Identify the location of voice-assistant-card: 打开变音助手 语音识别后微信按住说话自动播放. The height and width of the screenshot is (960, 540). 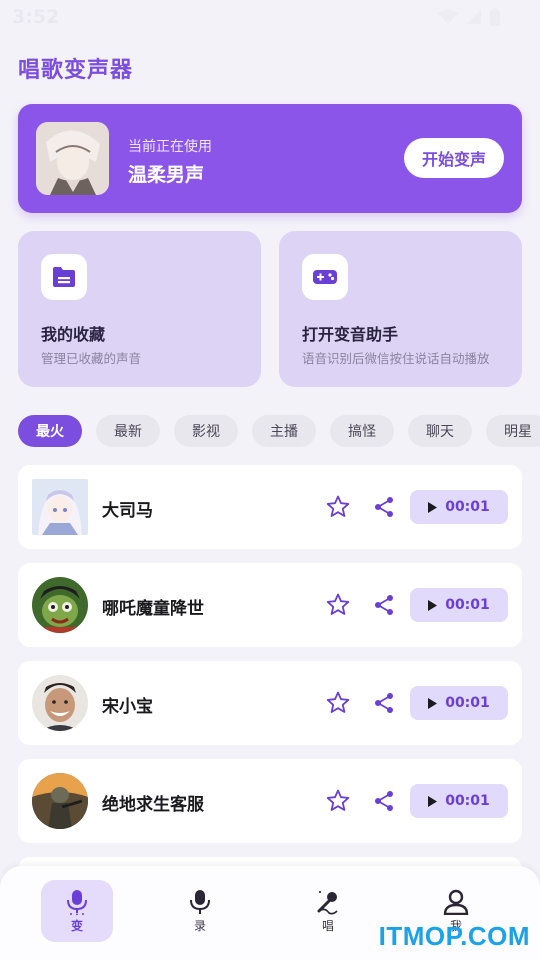
(400, 309).